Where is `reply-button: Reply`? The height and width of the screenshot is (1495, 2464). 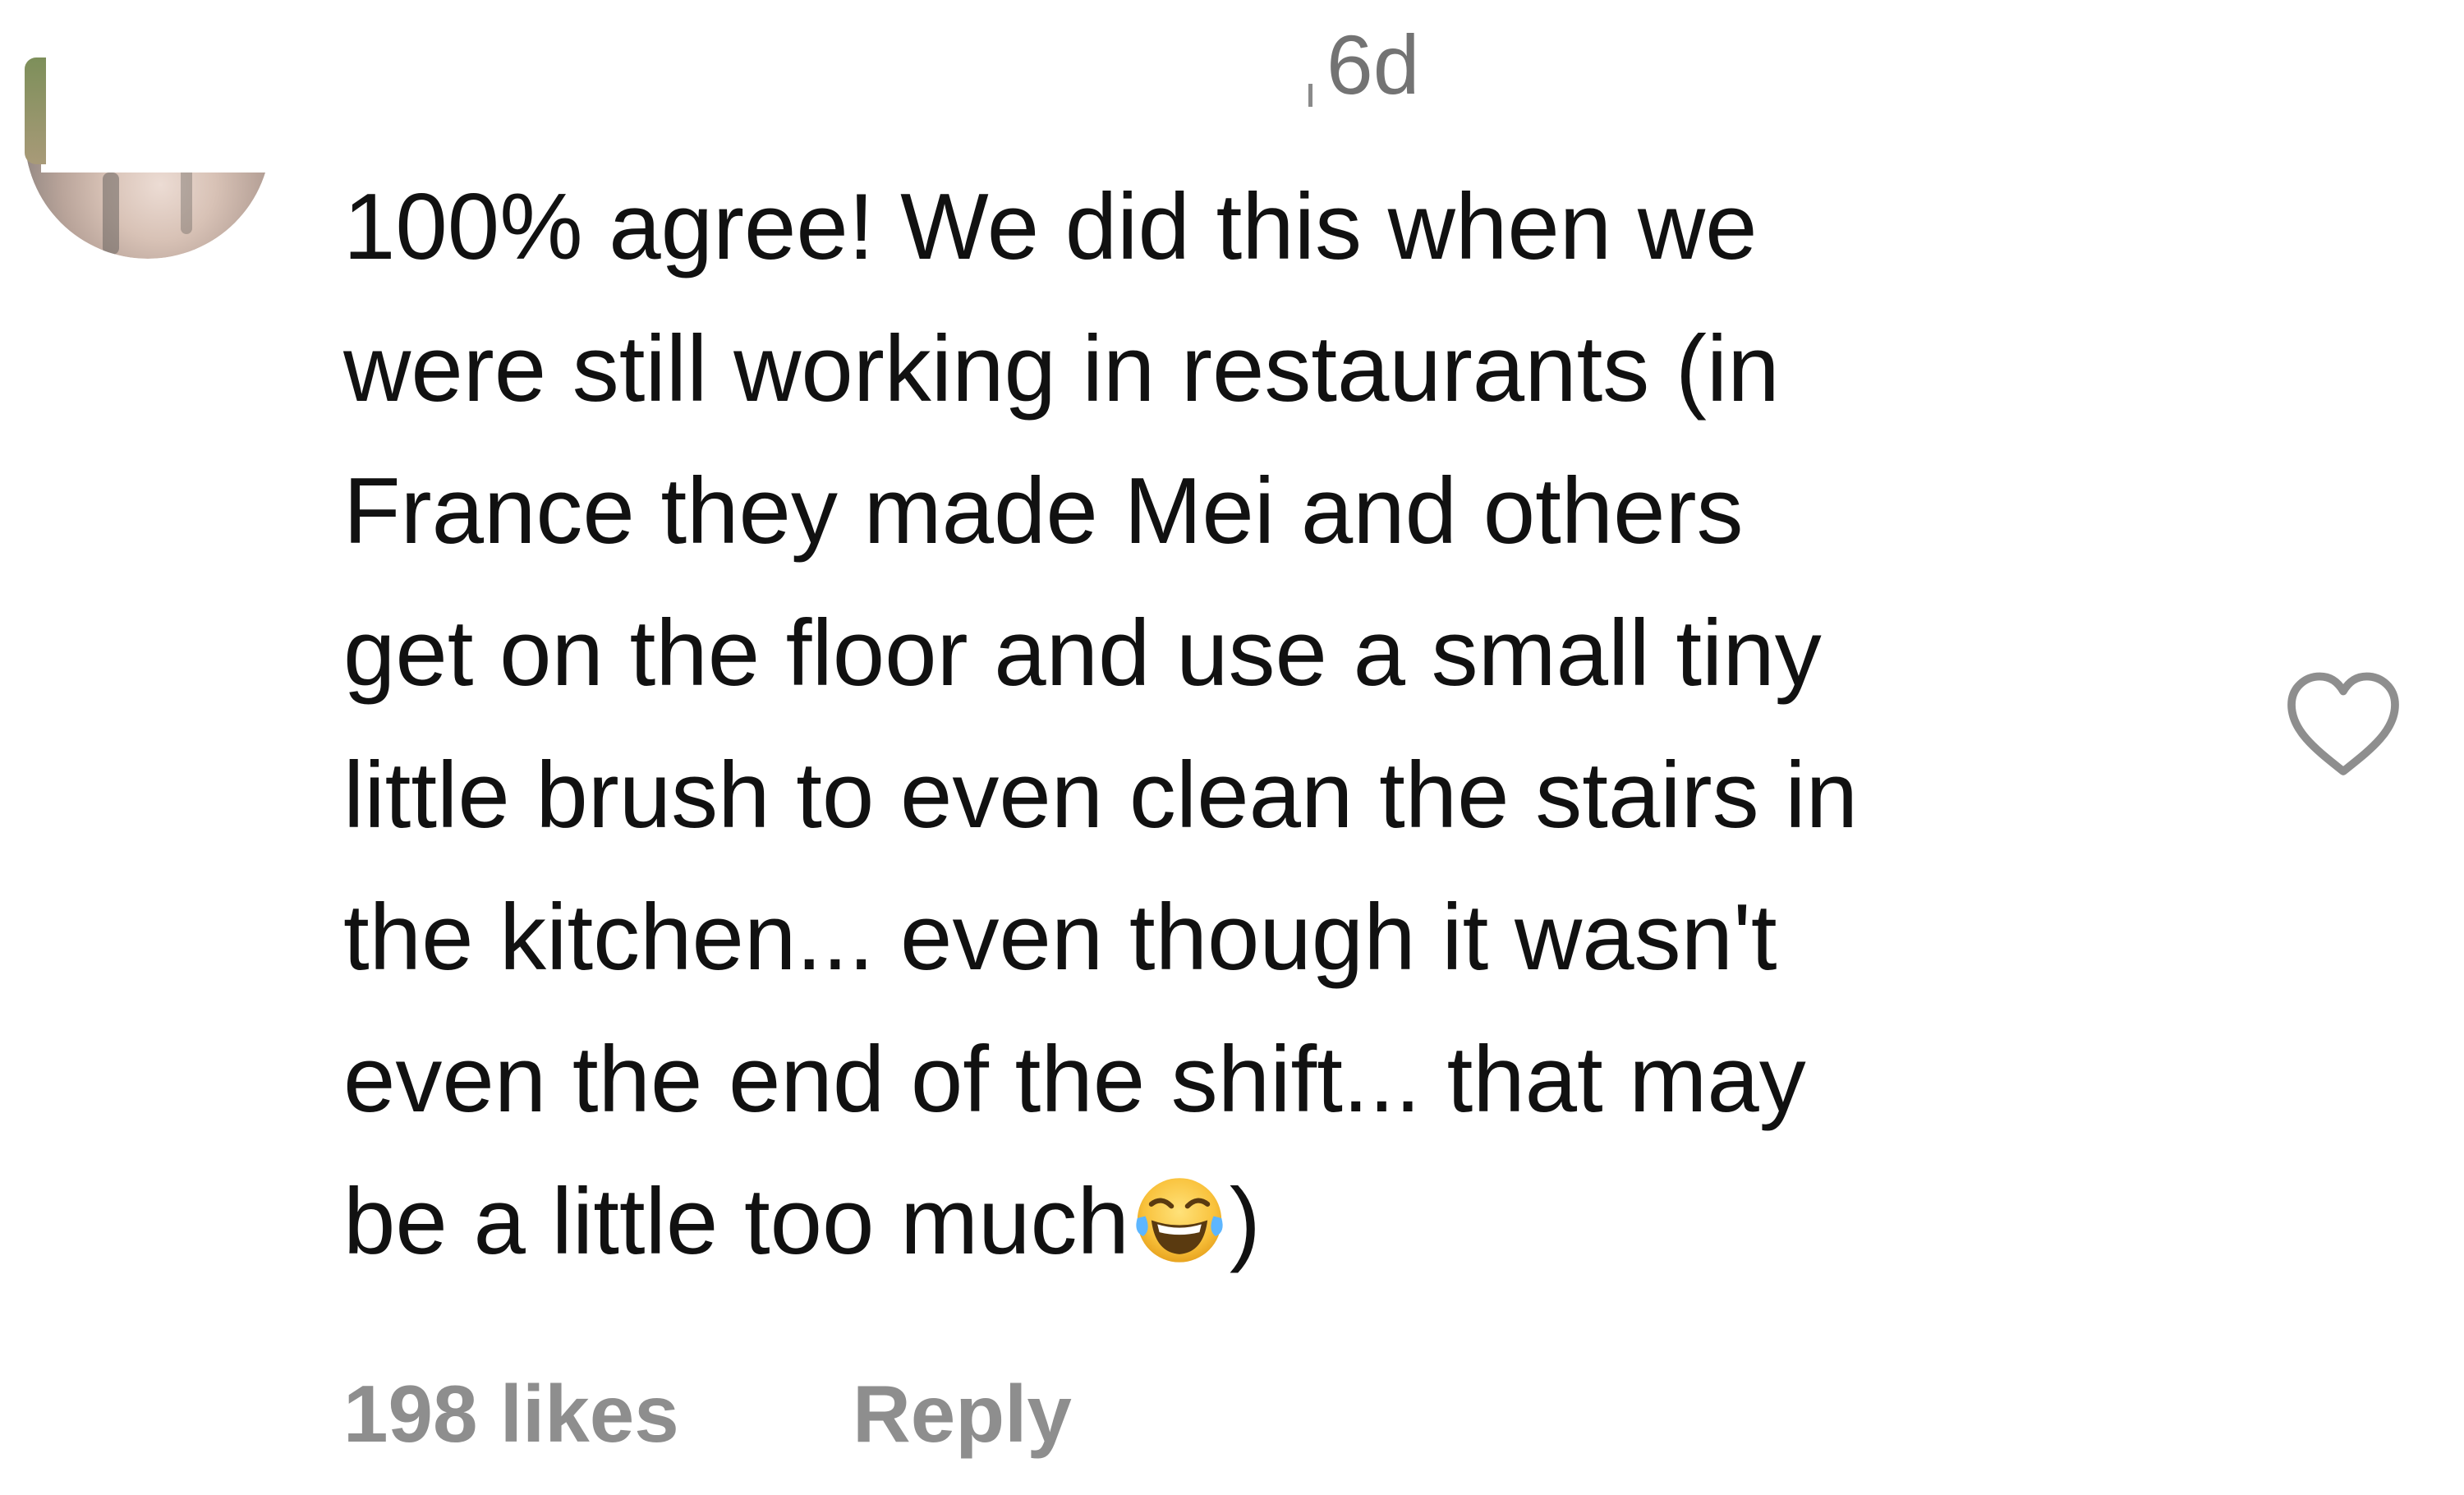 reply-button: Reply is located at coordinates (962, 1413).